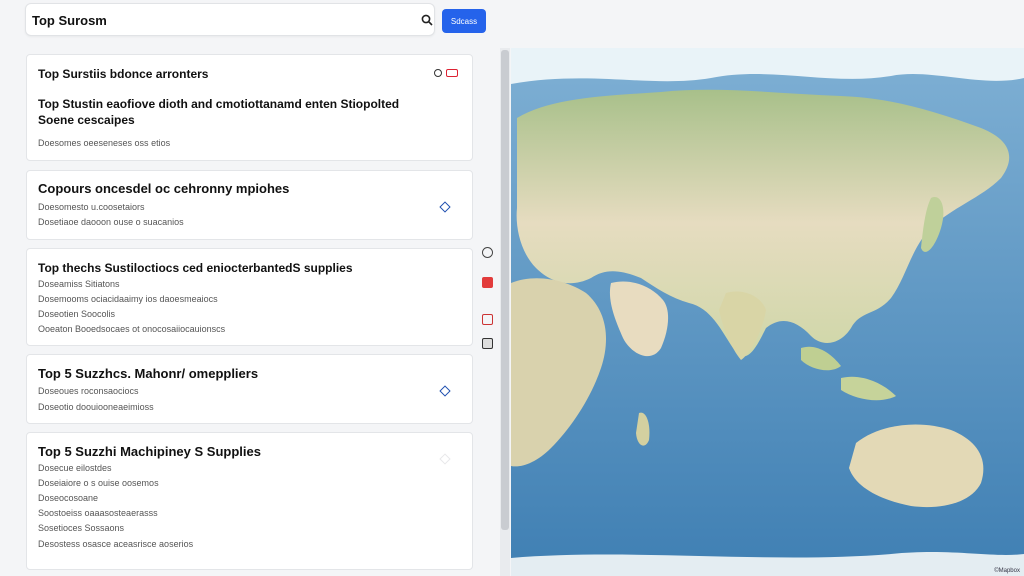  I want to click on result-snippet: Doesomesto u.coosetaiors, so click(91, 207).